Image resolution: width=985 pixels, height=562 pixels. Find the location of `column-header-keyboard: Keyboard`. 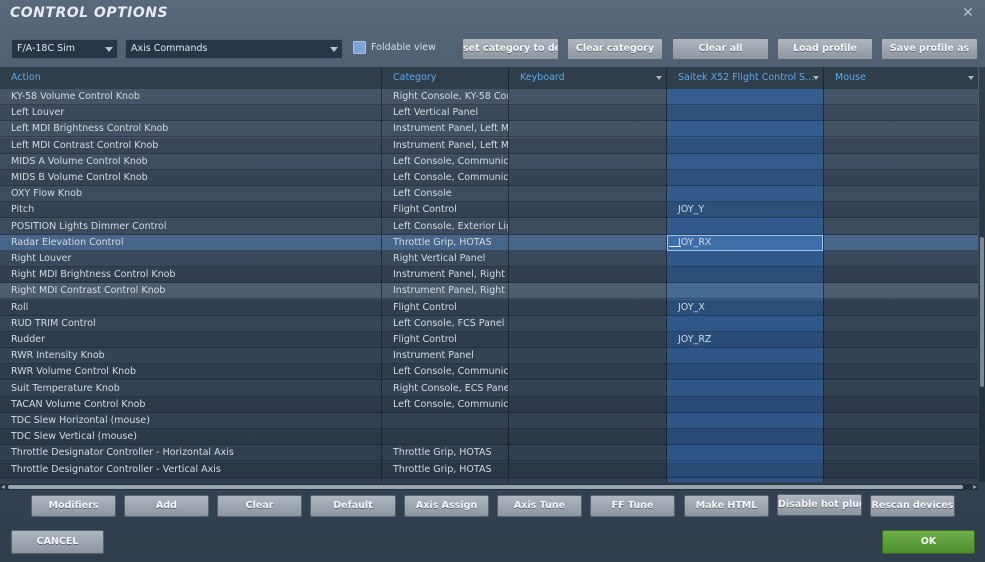

column-header-keyboard: Keyboard is located at coordinates (587, 78).